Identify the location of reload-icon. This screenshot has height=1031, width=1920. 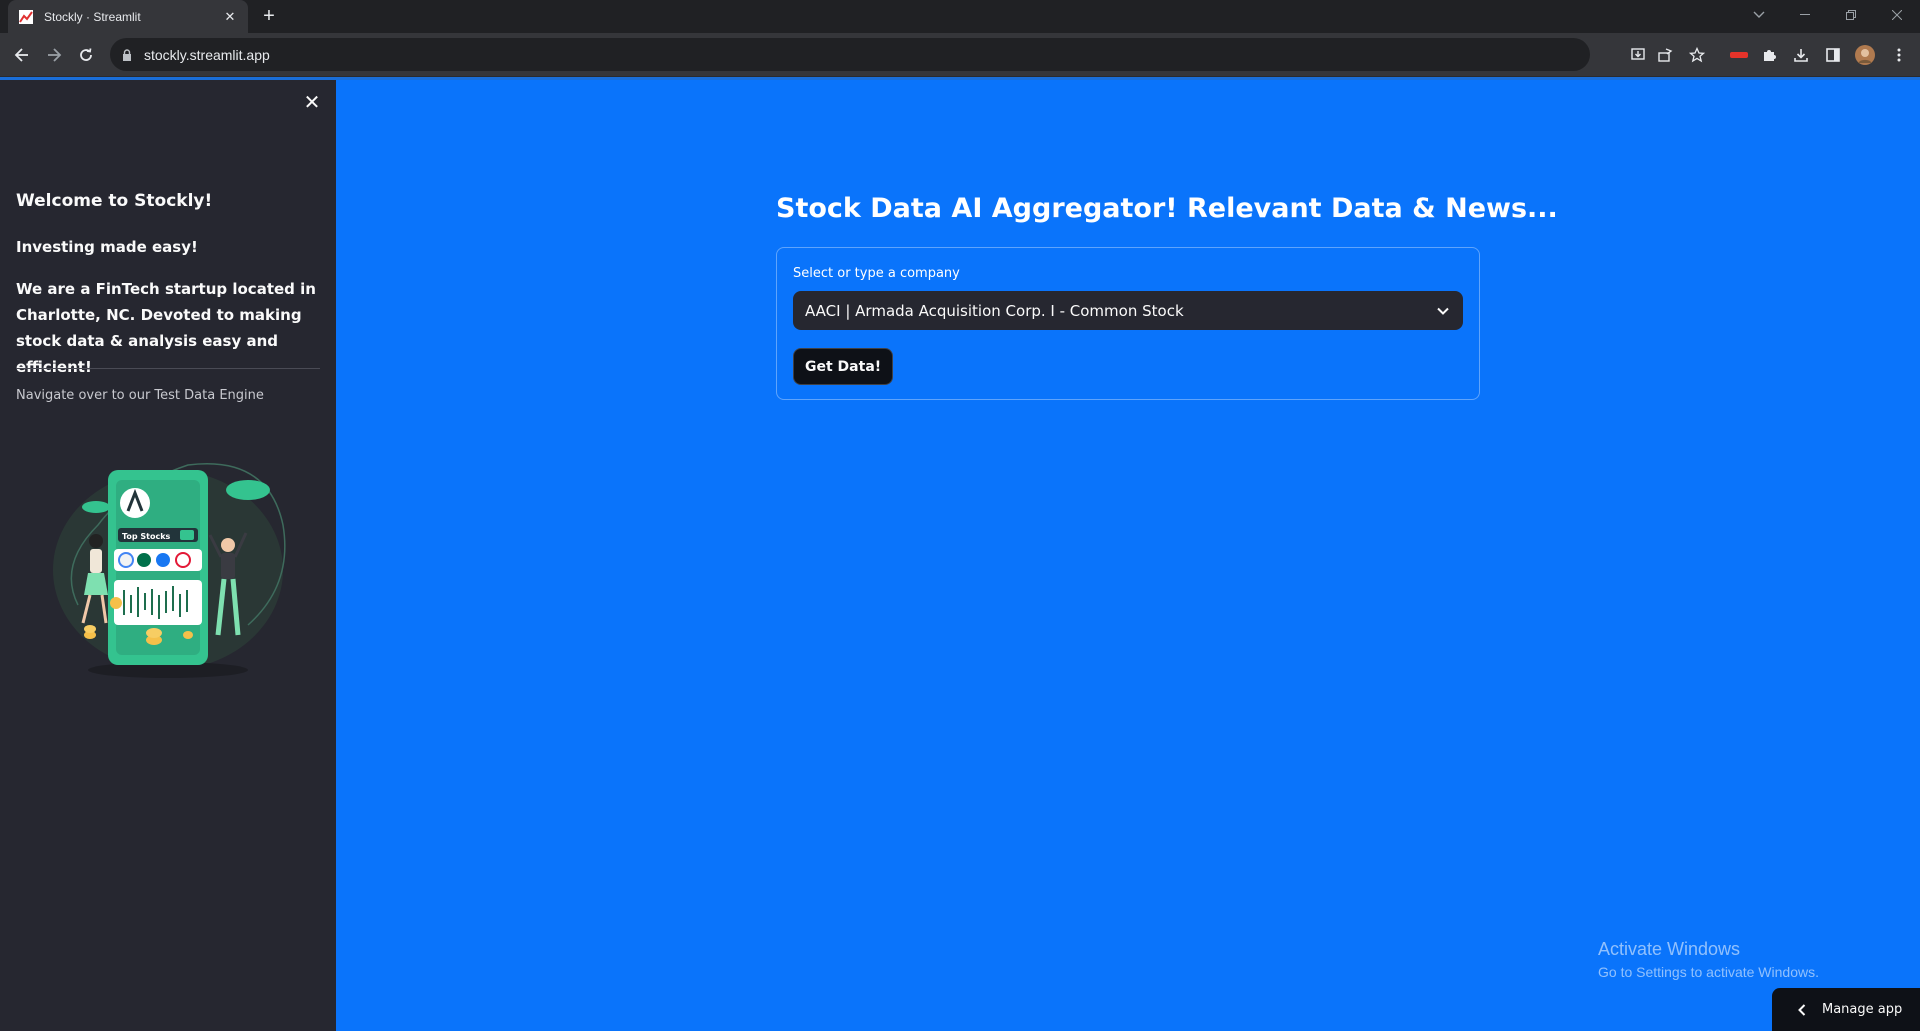
(86, 55).